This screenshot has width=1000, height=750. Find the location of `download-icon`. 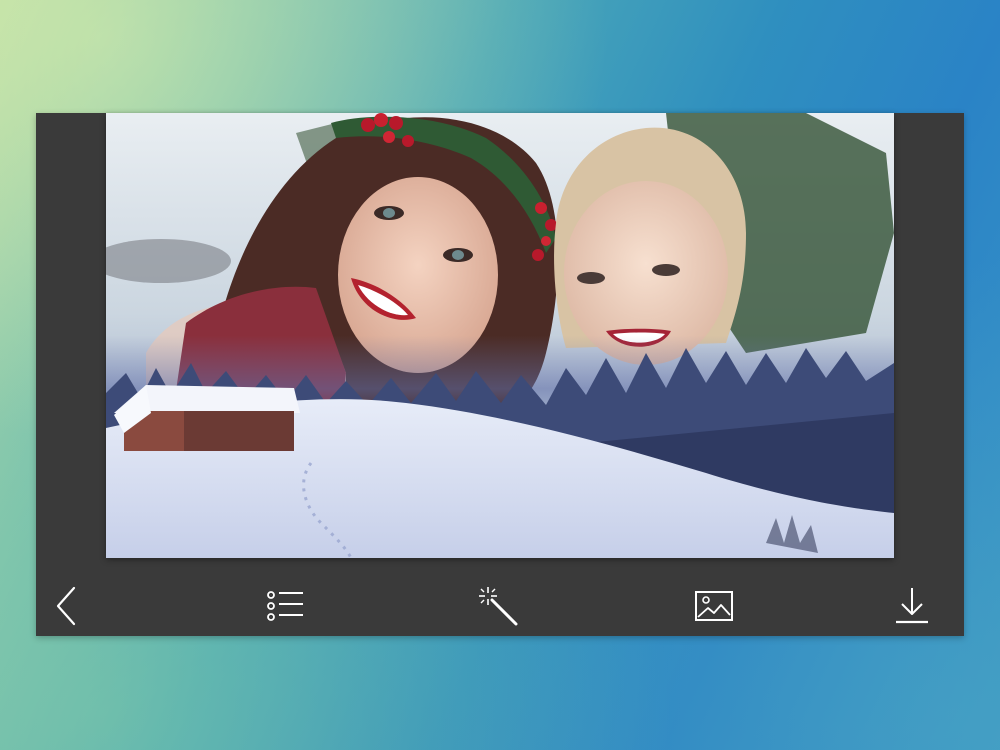

download-icon is located at coordinates (912, 606).